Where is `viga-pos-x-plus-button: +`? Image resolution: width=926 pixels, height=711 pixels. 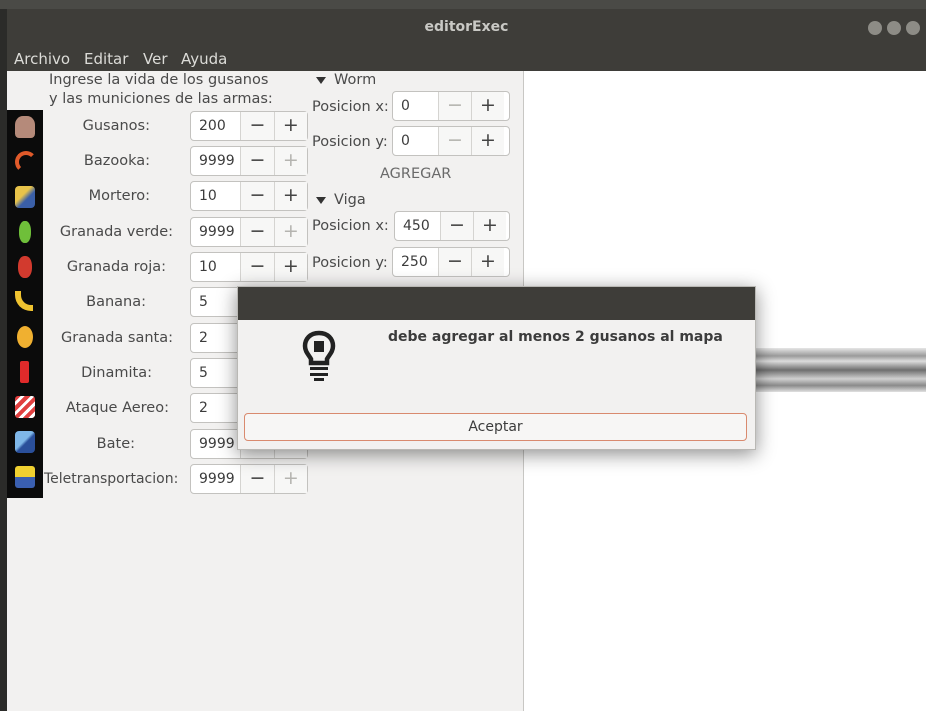 viga-pos-x-plus-button: + is located at coordinates (489, 226).